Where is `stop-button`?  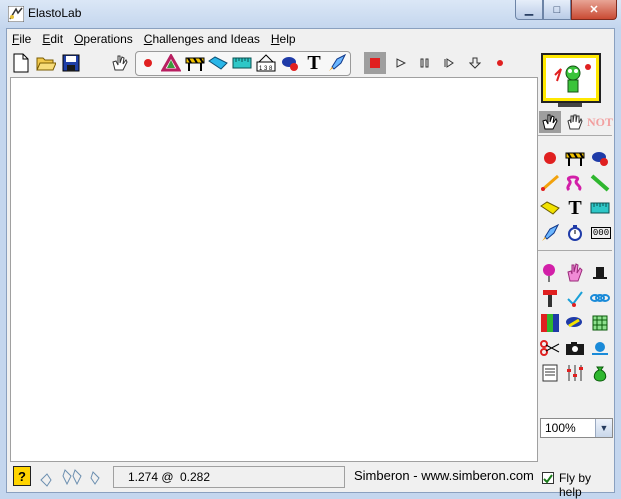 stop-button is located at coordinates (375, 63).